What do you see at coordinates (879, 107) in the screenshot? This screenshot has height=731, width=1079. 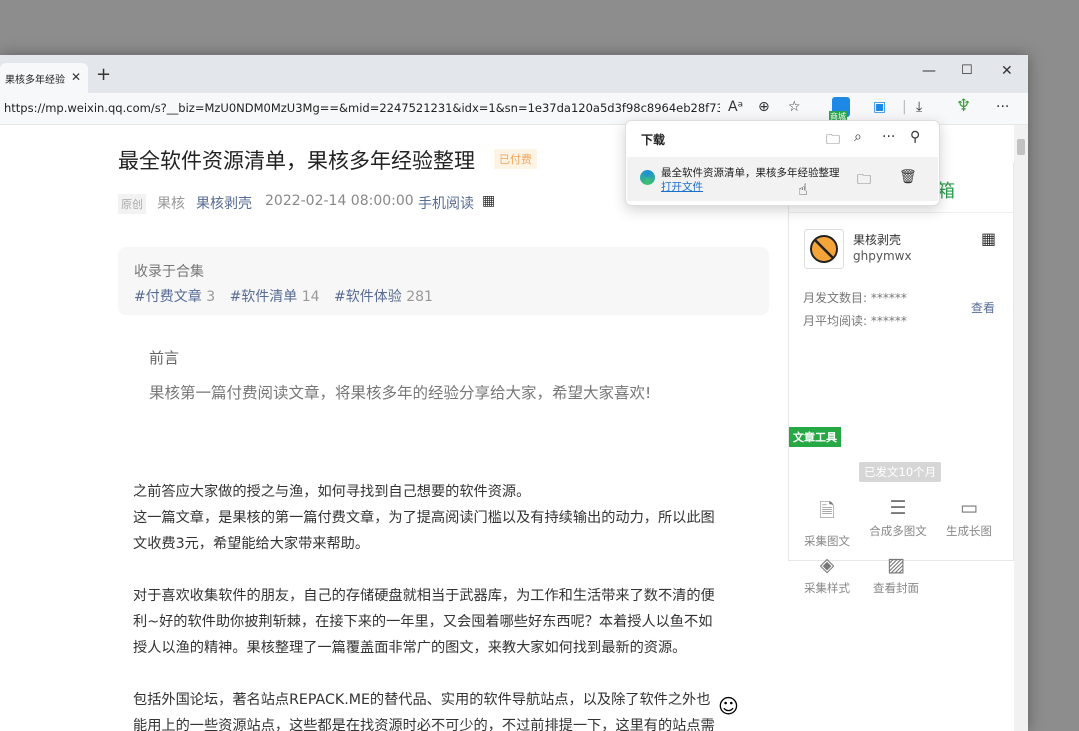 I see `collections-icon: ▣` at bounding box center [879, 107].